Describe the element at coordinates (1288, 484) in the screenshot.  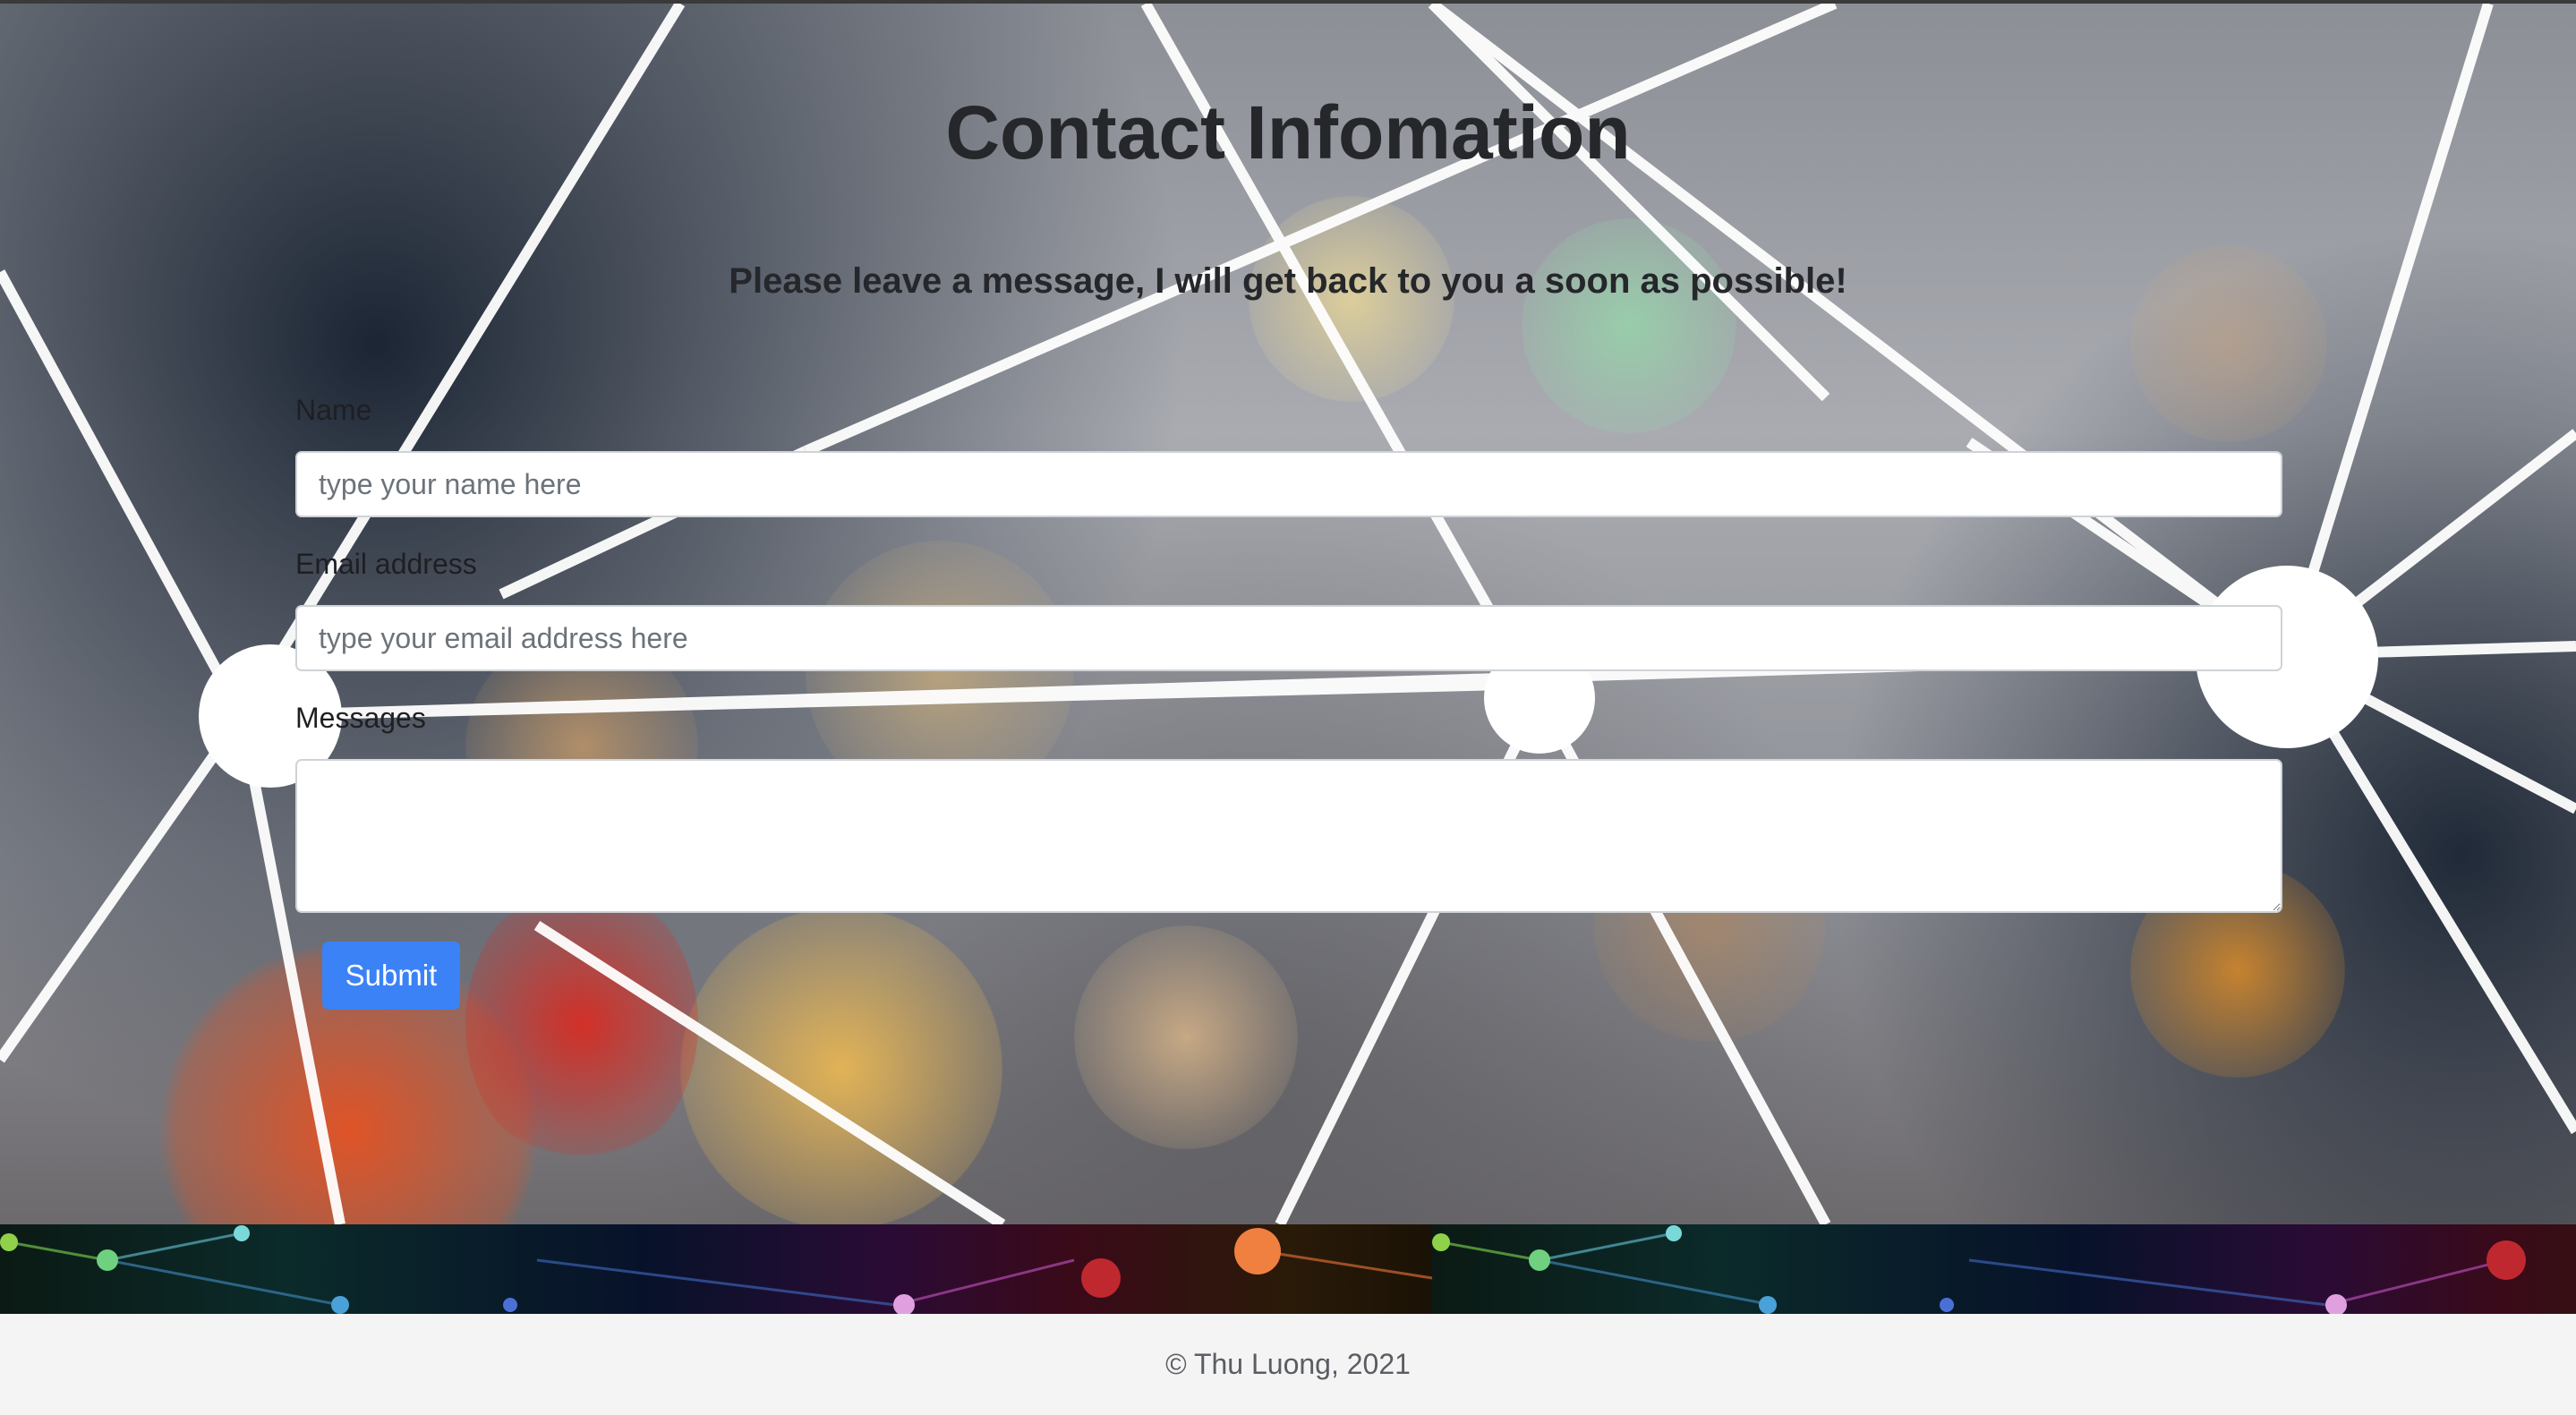
I see `name-input` at that location.